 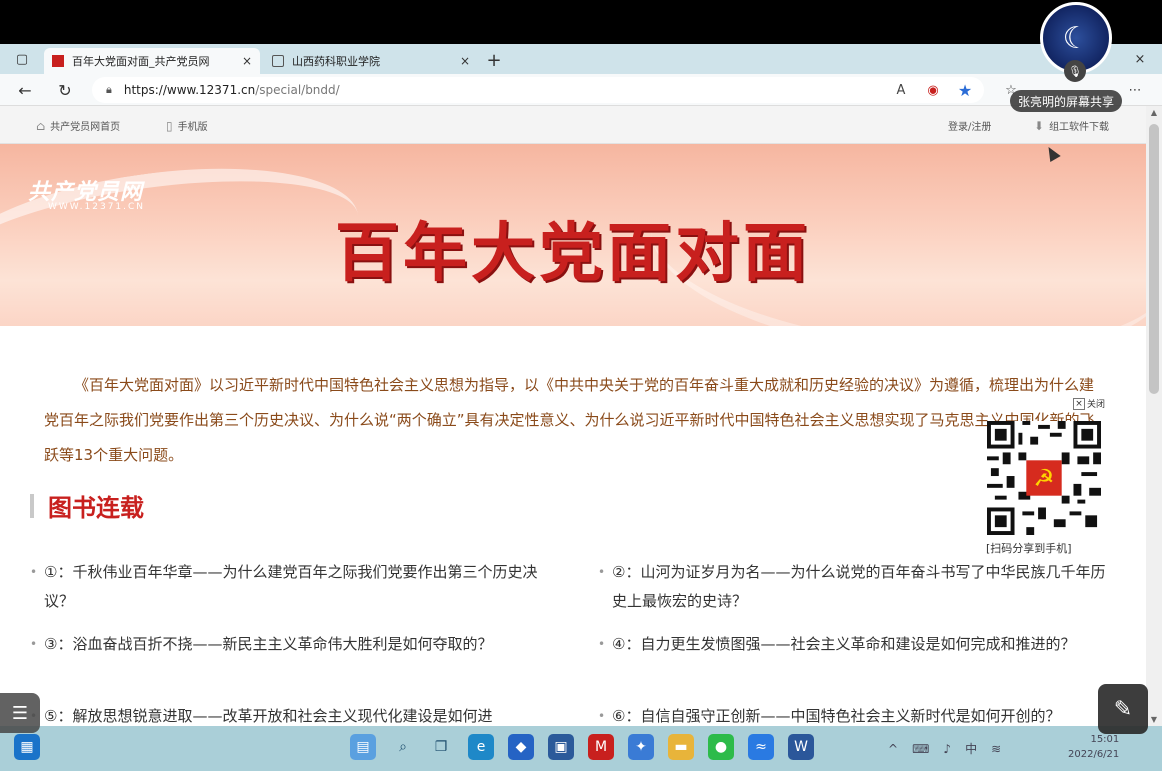 What do you see at coordinates (1066, 101) in the screenshot?
I see `screen-share-label: 张亮明的屏幕共享` at bounding box center [1066, 101].